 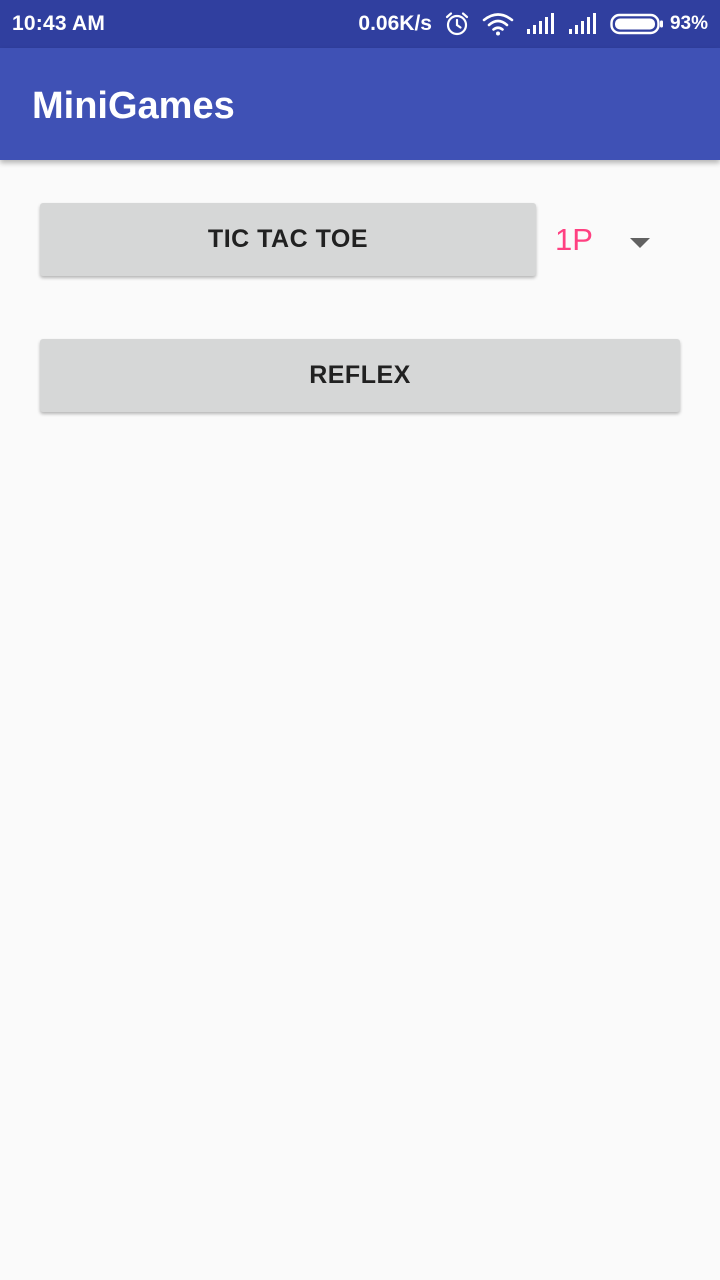 What do you see at coordinates (59, 23) in the screenshot?
I see `status-time: 10:43 AM` at bounding box center [59, 23].